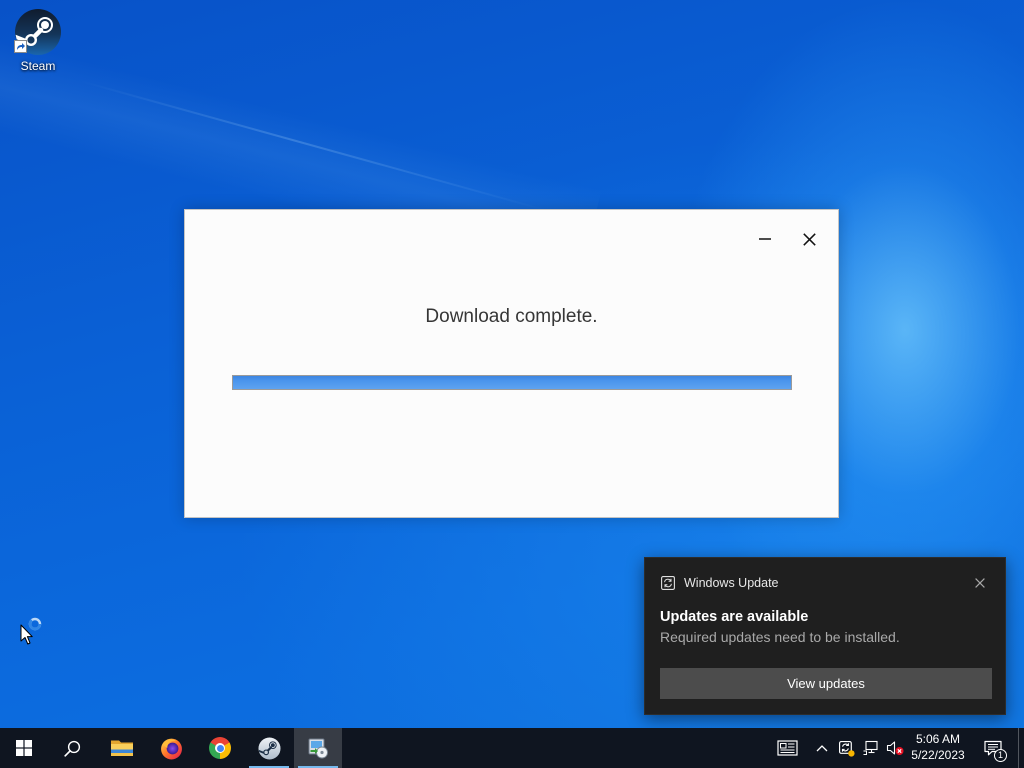 This screenshot has width=1024, height=768. What do you see at coordinates (938, 739) in the screenshot?
I see `clock-time: 5:06 AM` at bounding box center [938, 739].